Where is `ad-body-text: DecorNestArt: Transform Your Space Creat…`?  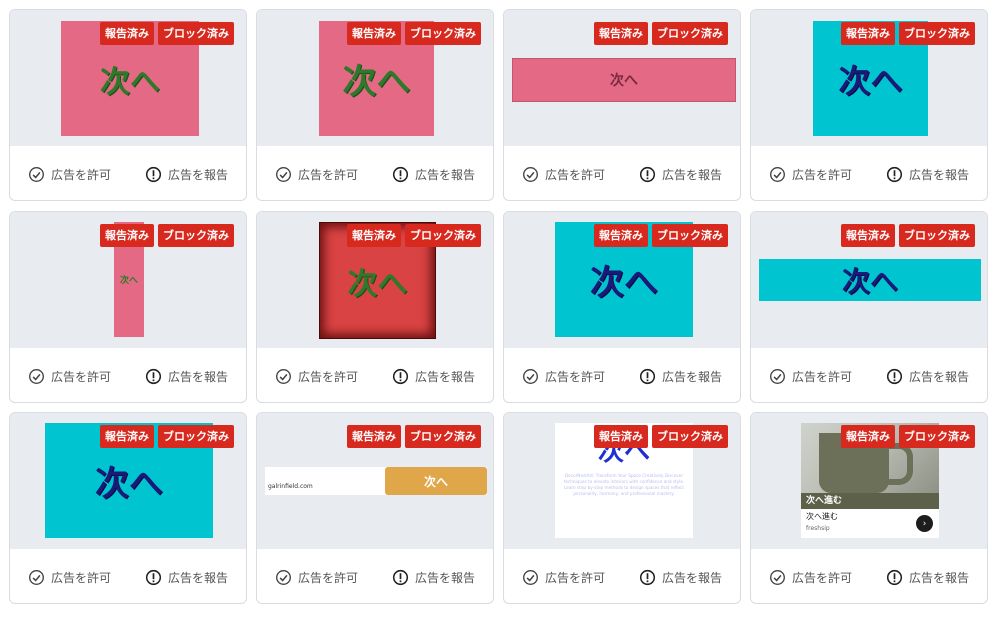 ad-body-text: DecorNestArt: Transform Your Space Creat… is located at coordinates (624, 484).